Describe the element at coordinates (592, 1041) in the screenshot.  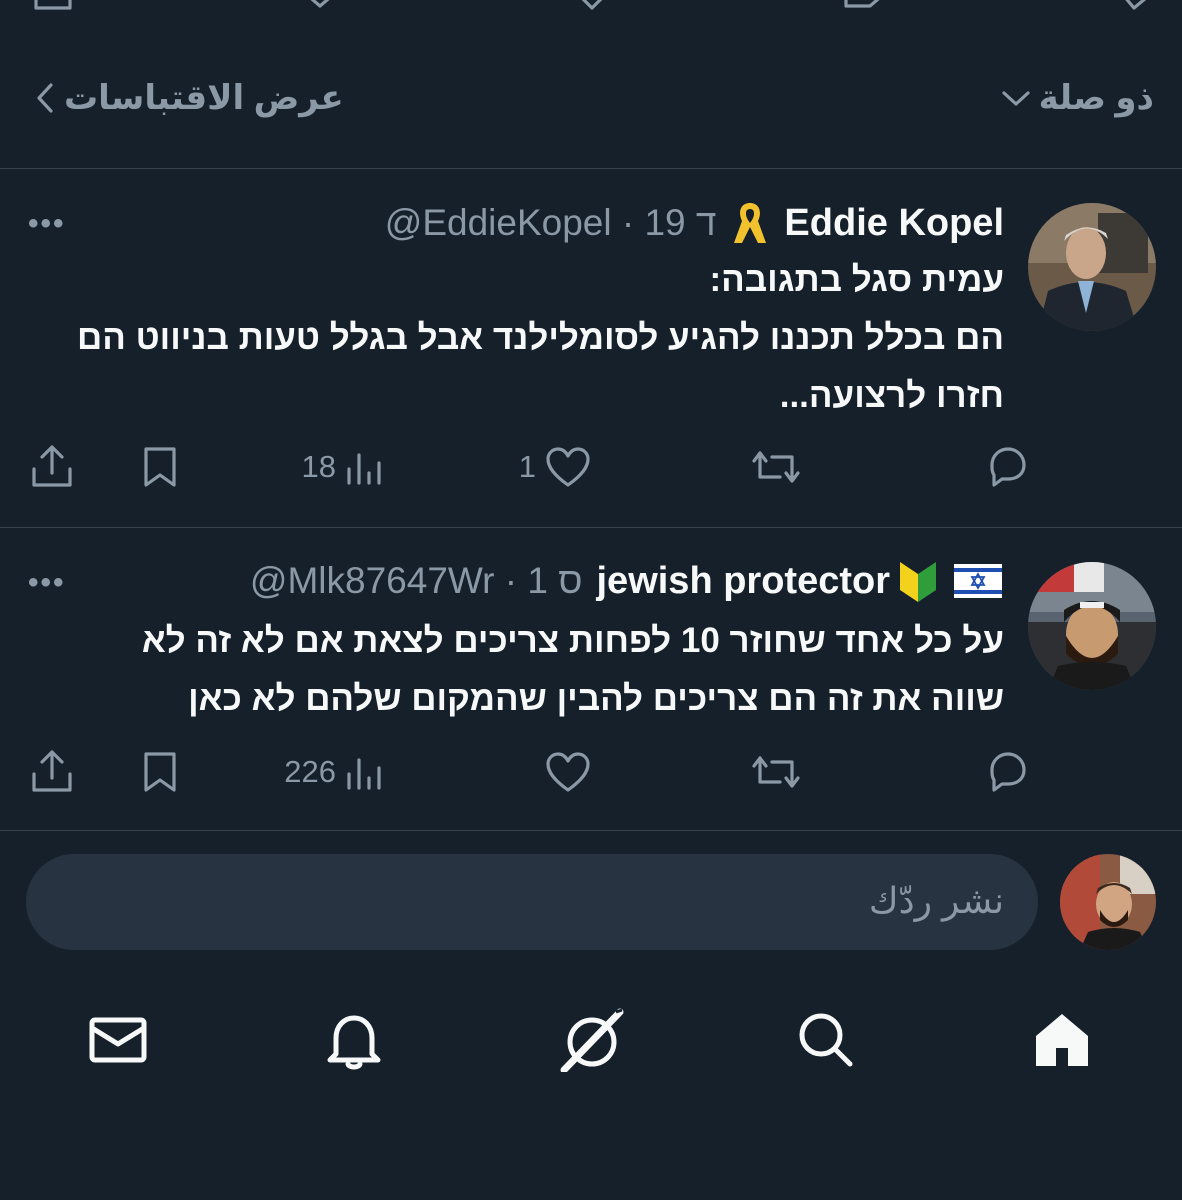
I see `grok-icon` at that location.